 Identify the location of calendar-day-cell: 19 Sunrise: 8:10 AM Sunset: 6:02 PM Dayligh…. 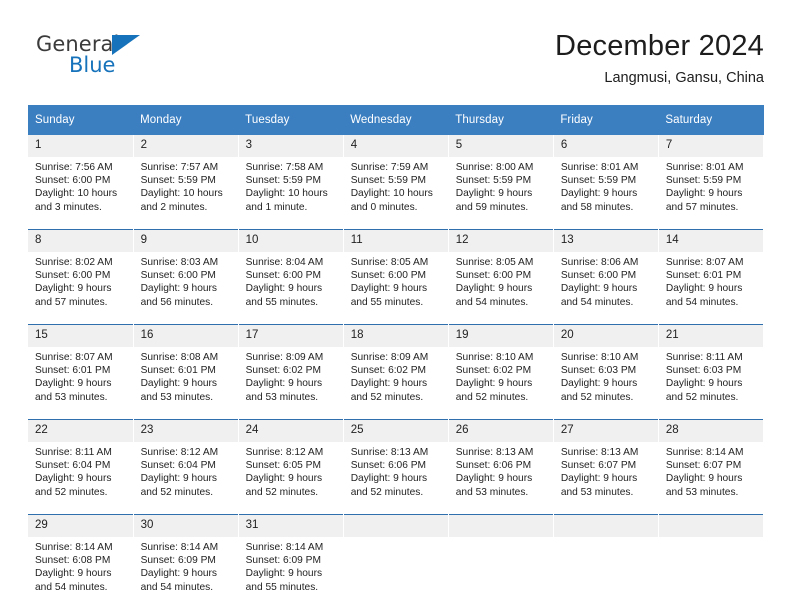
(501, 372).